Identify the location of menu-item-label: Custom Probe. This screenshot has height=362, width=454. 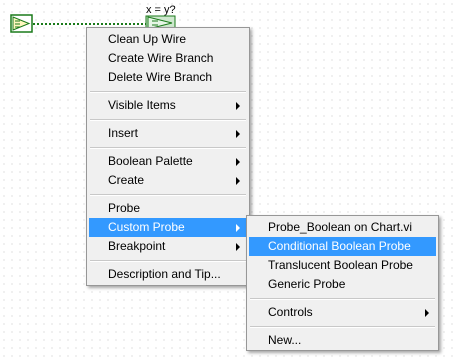
(146, 227).